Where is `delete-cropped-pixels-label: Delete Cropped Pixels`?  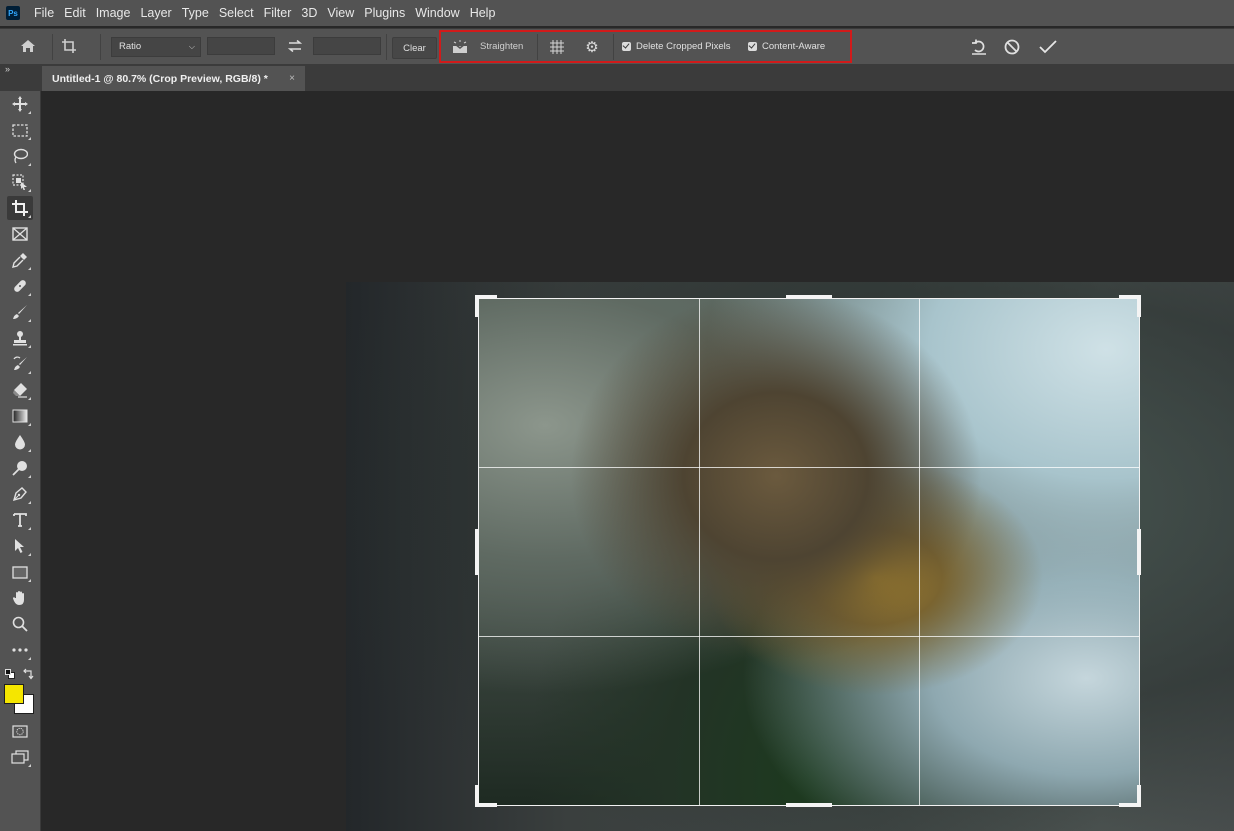 delete-cropped-pixels-label: Delete Cropped Pixels is located at coordinates (683, 46).